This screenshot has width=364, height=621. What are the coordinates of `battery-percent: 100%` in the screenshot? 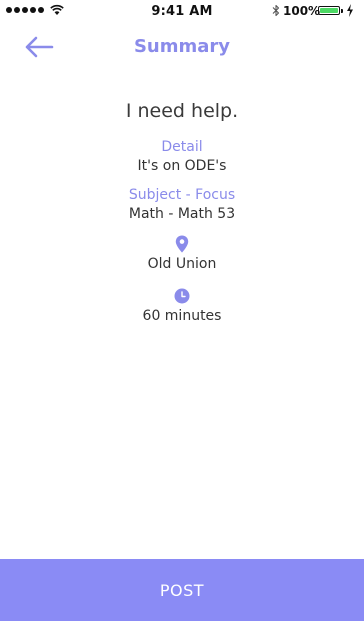 It's located at (302, 11).